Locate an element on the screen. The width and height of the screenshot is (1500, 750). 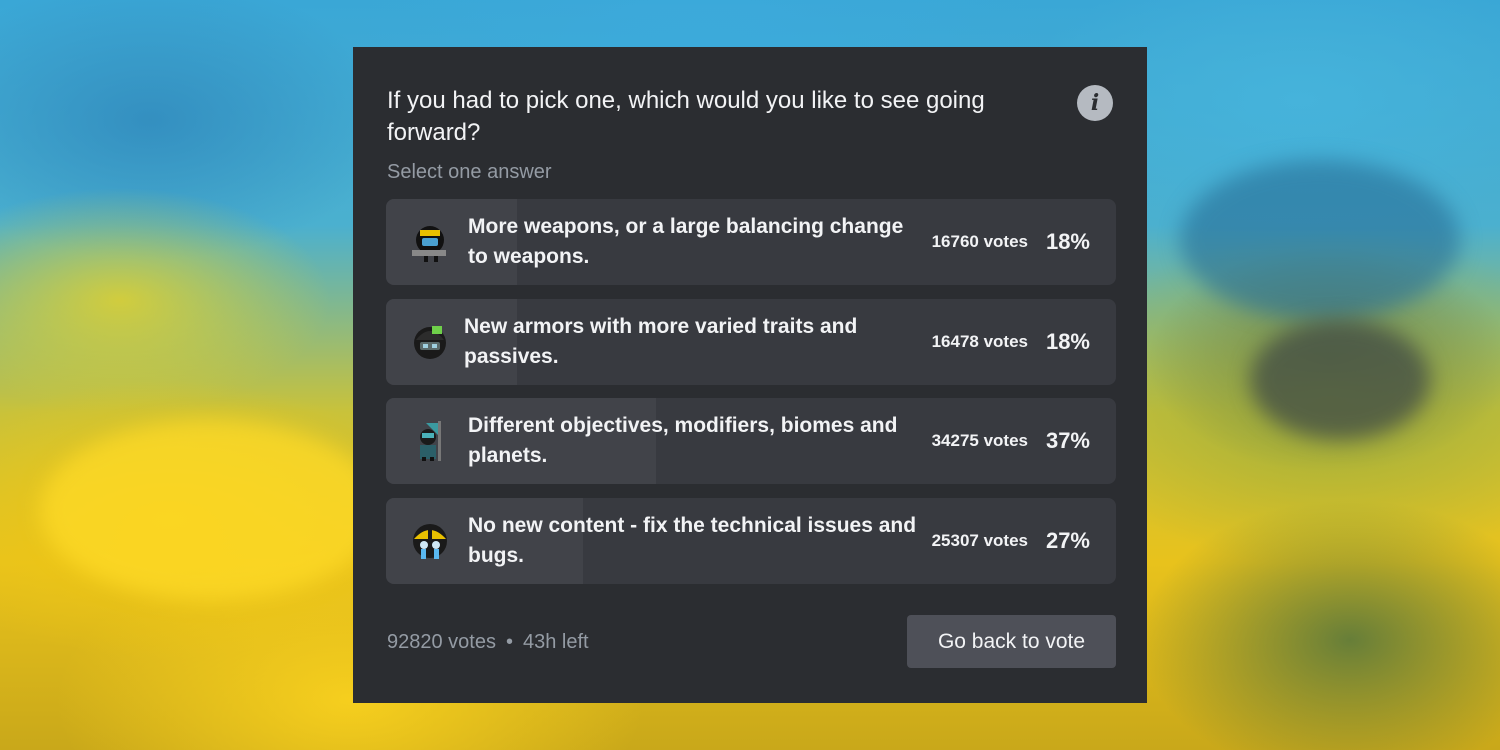
answer-percent: 27% is located at coordinates (1067, 540).